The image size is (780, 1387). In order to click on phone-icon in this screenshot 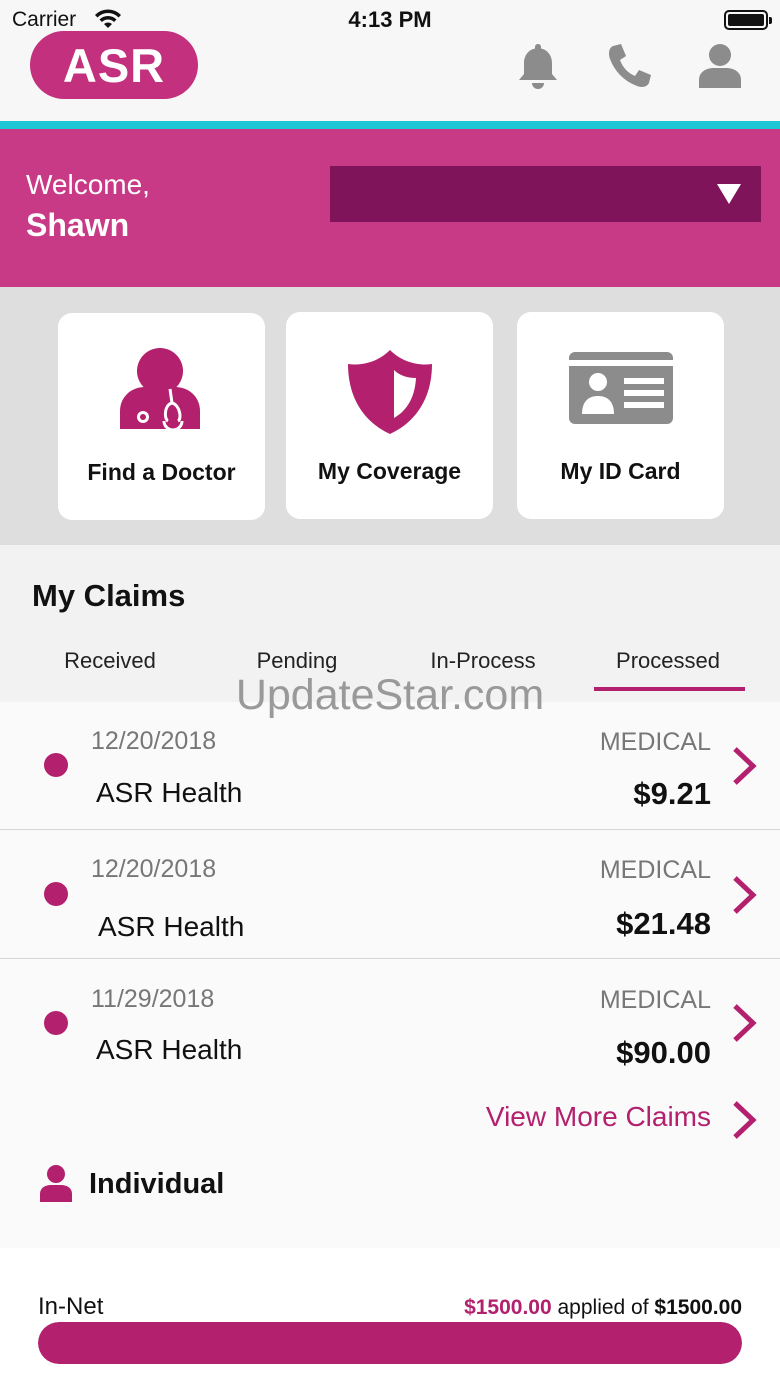, I will do `click(628, 66)`.